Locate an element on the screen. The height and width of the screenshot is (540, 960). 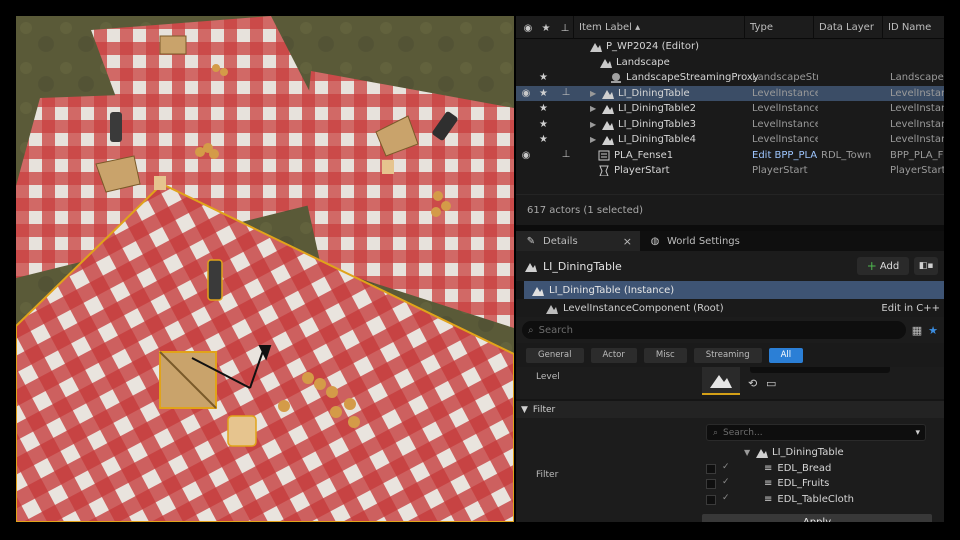
outliner-row-label: Landscape is located at coordinates (643, 62).